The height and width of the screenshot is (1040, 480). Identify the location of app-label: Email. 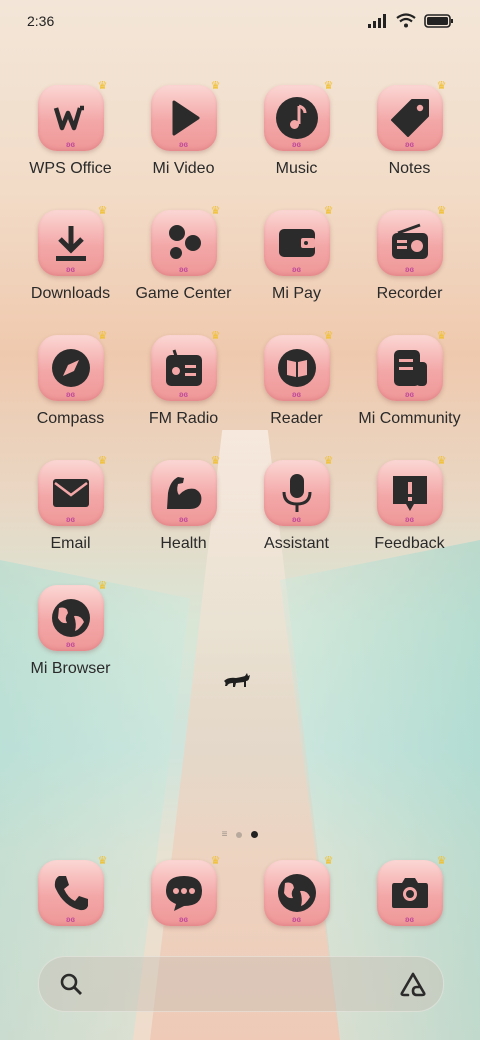
(70, 543).